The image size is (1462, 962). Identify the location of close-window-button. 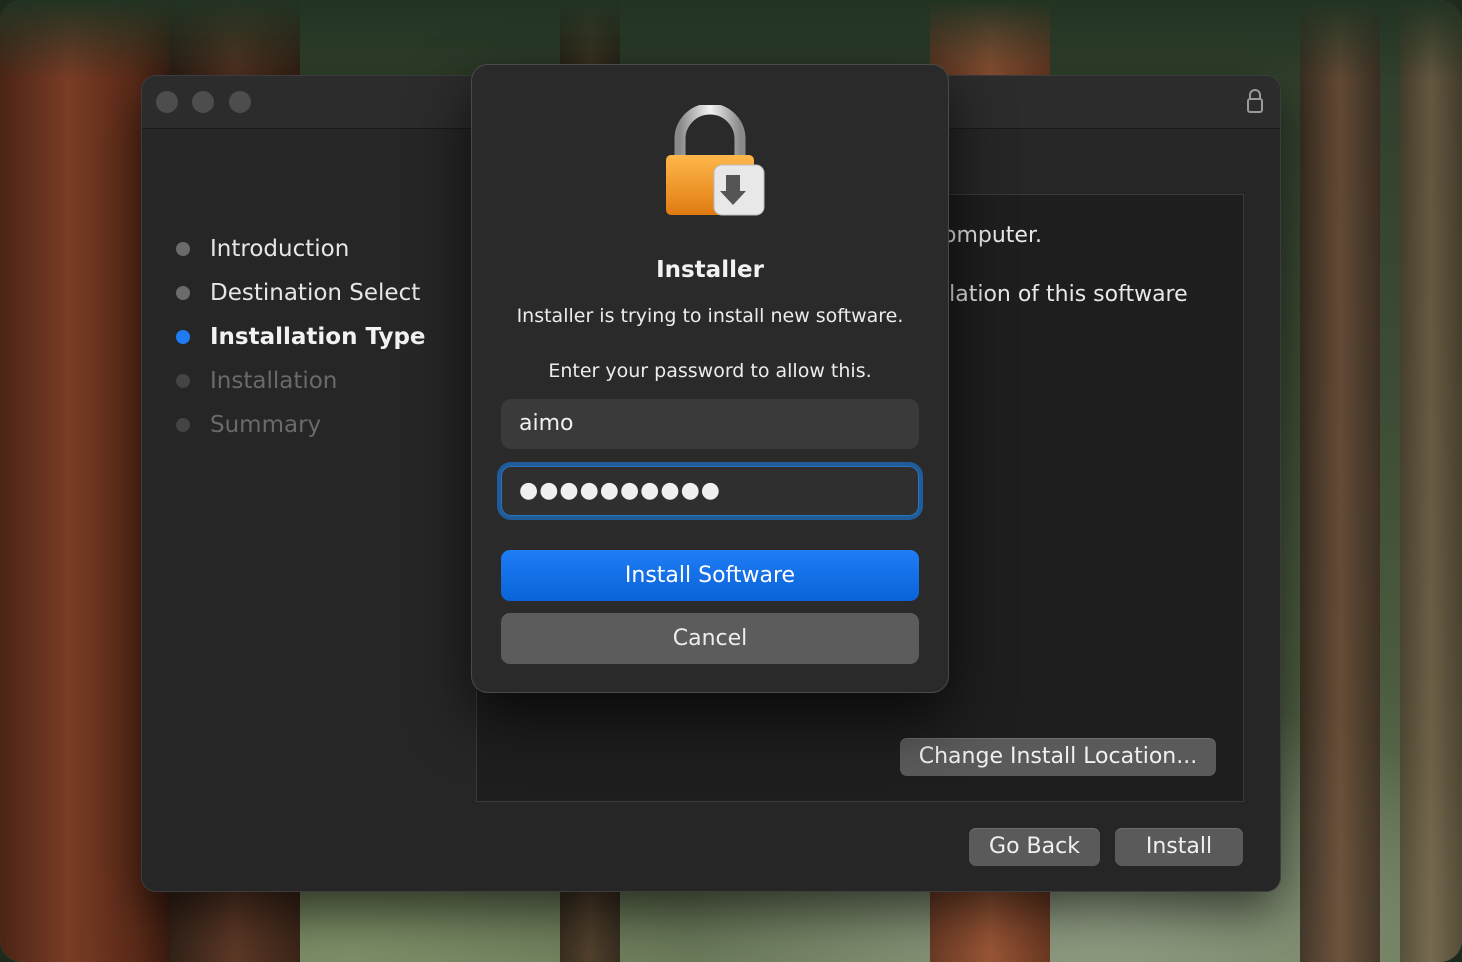
(167, 102).